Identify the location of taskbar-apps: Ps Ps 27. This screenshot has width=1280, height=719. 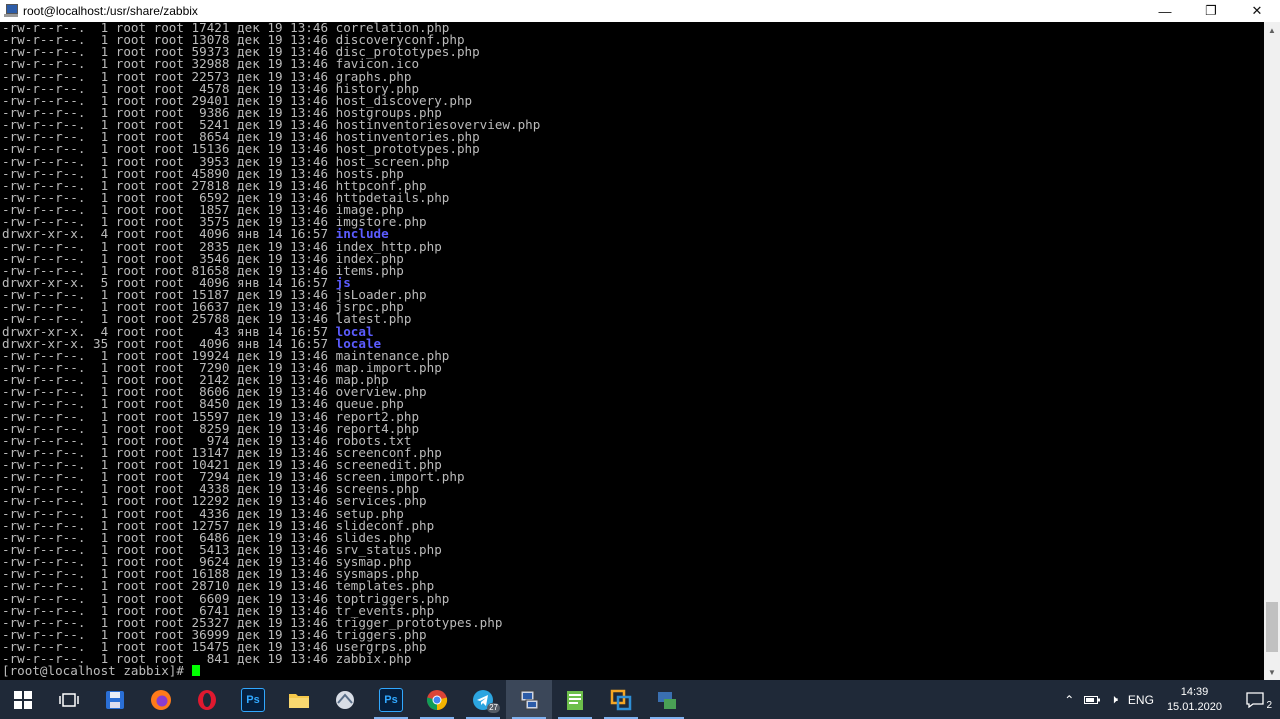
(345, 699).